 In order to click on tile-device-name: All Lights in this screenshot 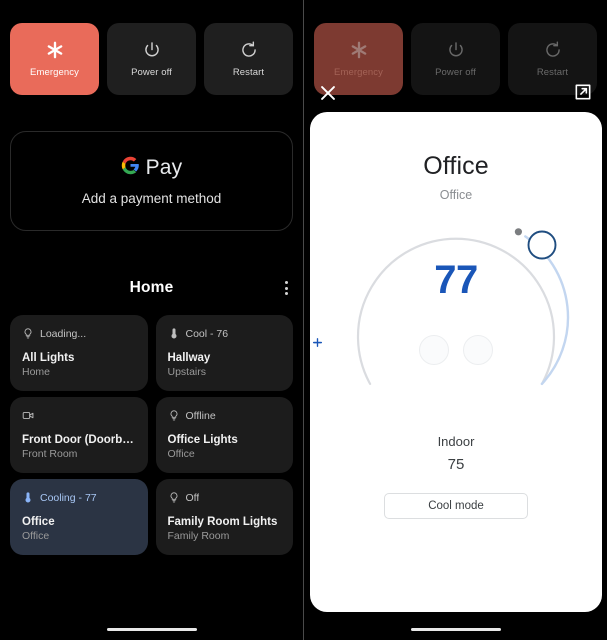, I will do `click(48, 358)`.